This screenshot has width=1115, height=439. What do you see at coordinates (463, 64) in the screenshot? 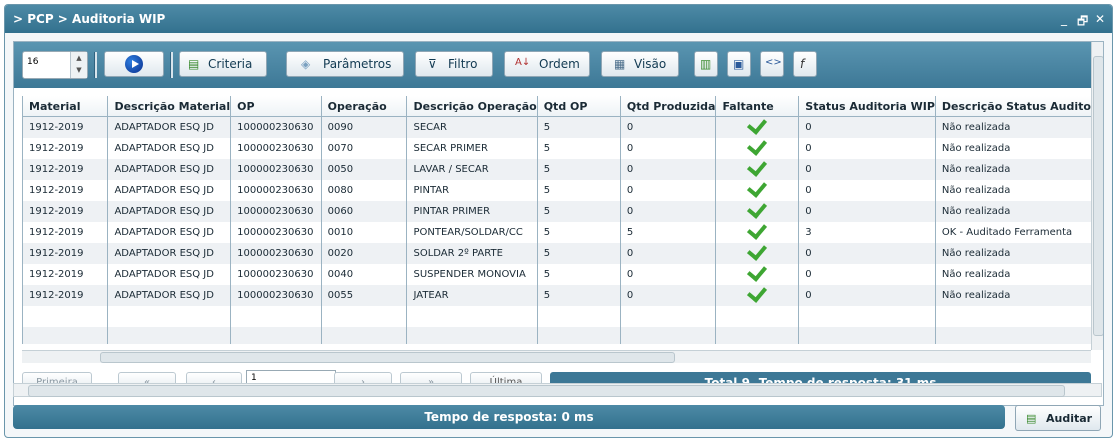
I see `filtro-label: Filtro` at bounding box center [463, 64].